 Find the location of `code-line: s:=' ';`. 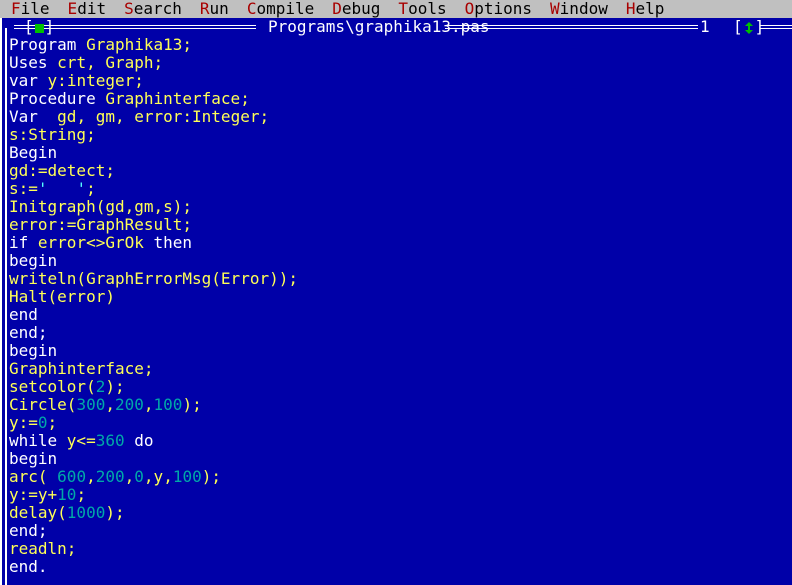

code-line: s:=' '; is located at coordinates (398, 189).